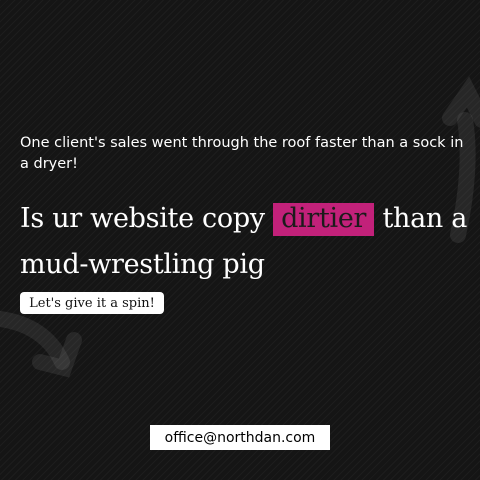 Image resolution: width=480 pixels, height=480 pixels. I want to click on headline-start: Is ur website copy, so click(147, 218).